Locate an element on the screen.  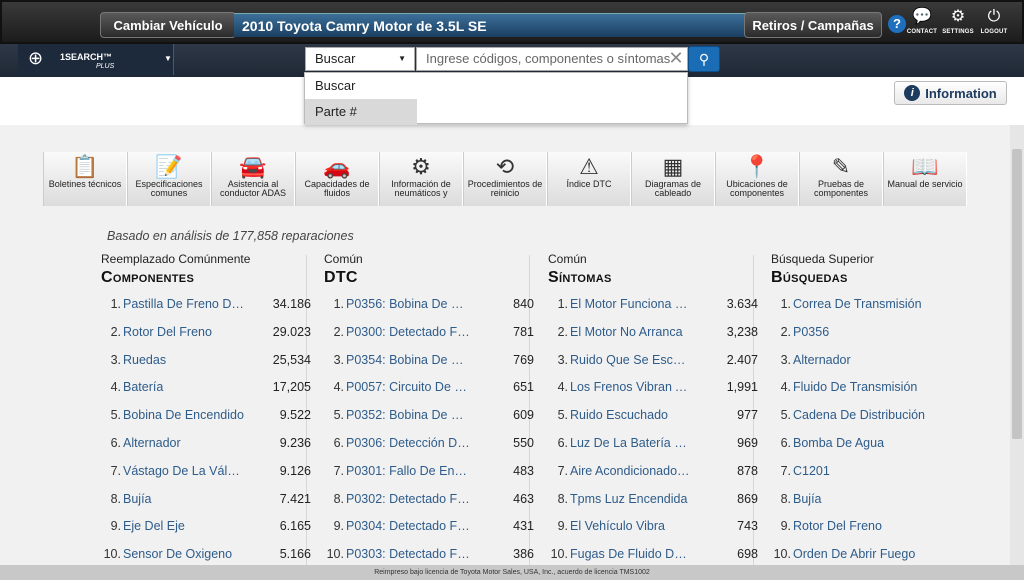
item-link: P0057: Circuito De Control is located at coordinates (408, 388).